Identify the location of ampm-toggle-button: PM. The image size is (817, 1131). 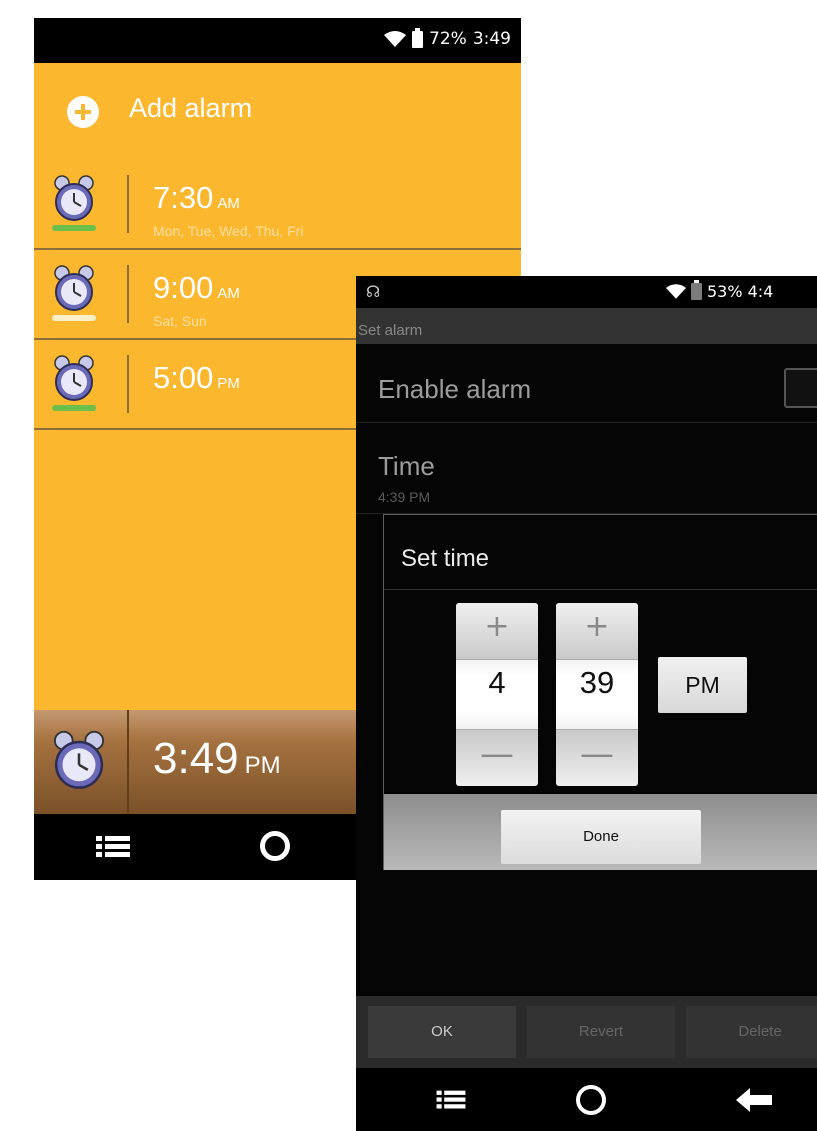
(702, 685).